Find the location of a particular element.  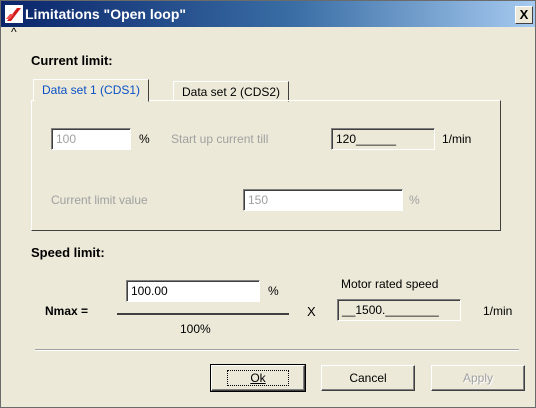

apply-button-label: Apply is located at coordinates (478, 378).